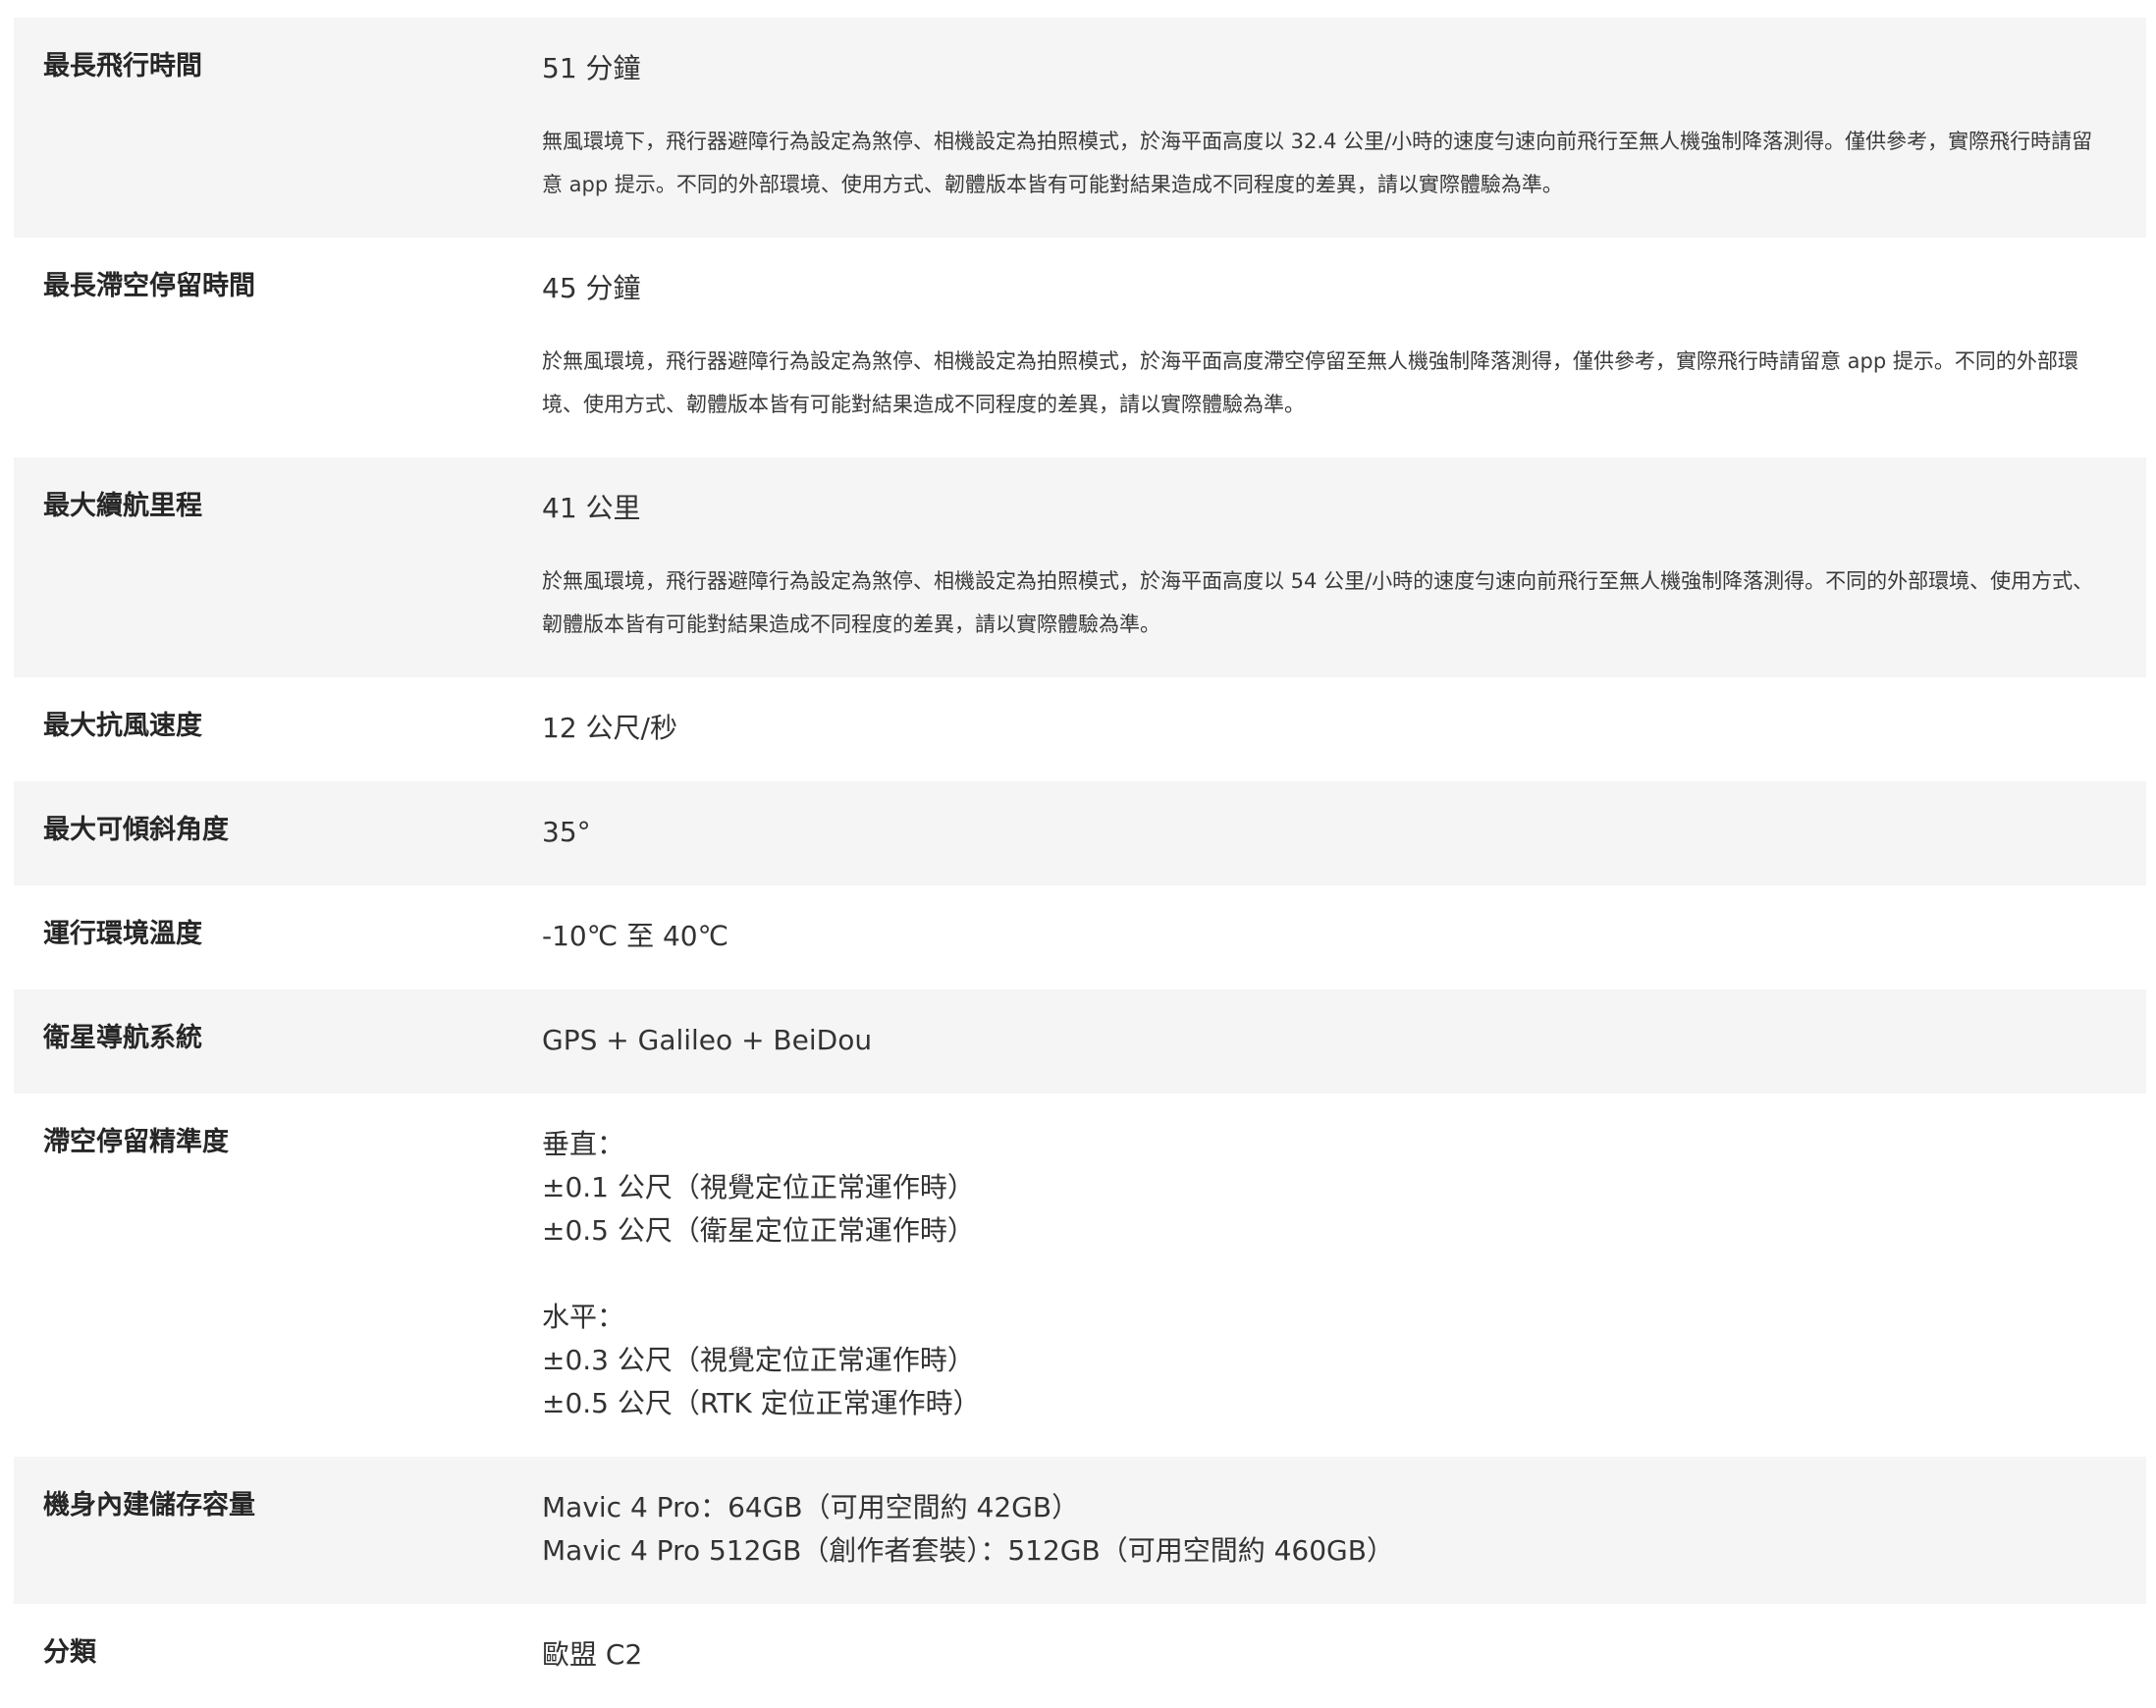 This screenshot has width=2156, height=1708. I want to click on spec-row-max-tilt-angle: 最大可傾斜角度 35°, so click(1080, 833).